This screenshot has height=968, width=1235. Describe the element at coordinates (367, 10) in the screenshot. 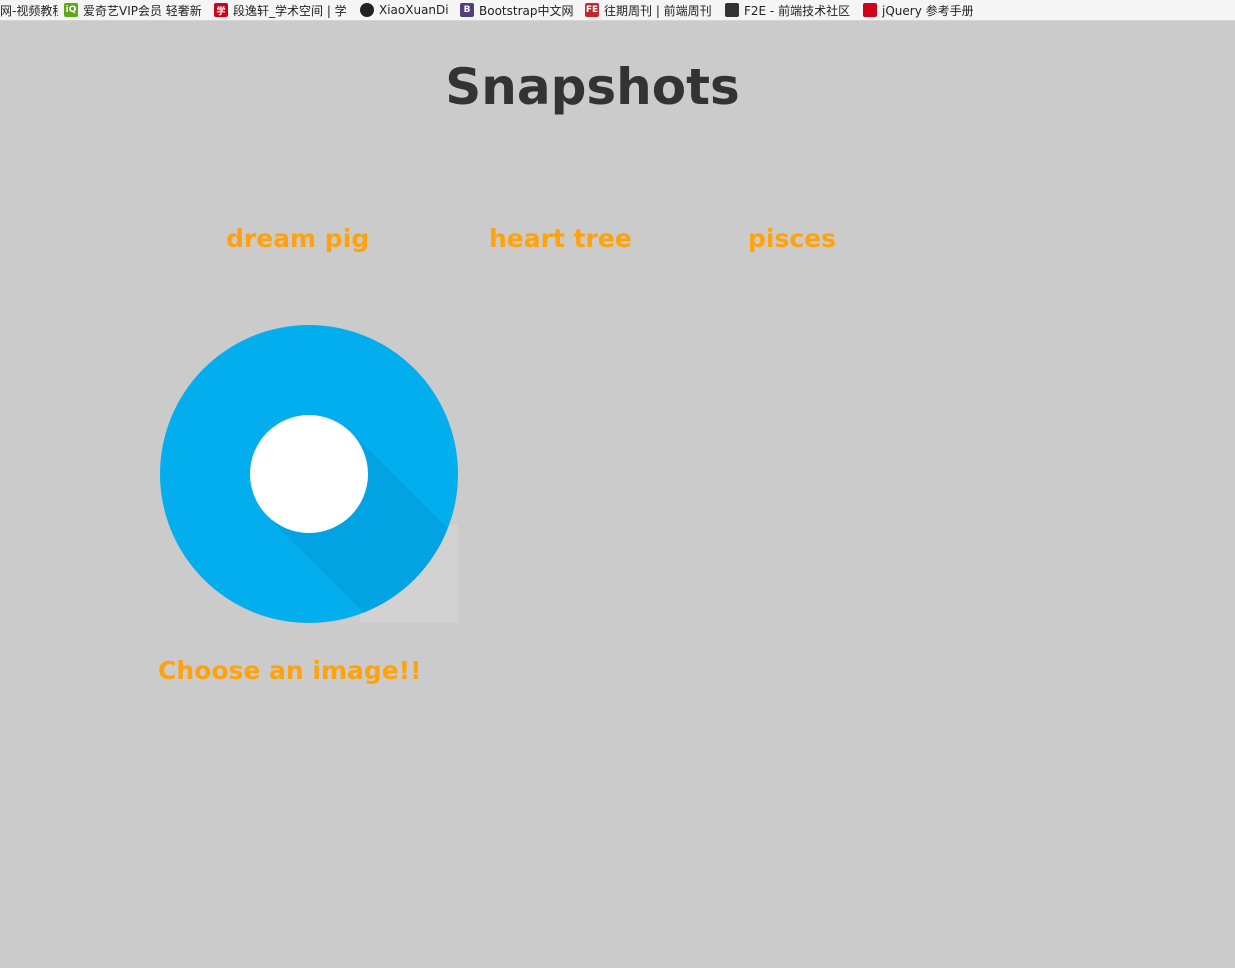

I see `github-icon` at that location.